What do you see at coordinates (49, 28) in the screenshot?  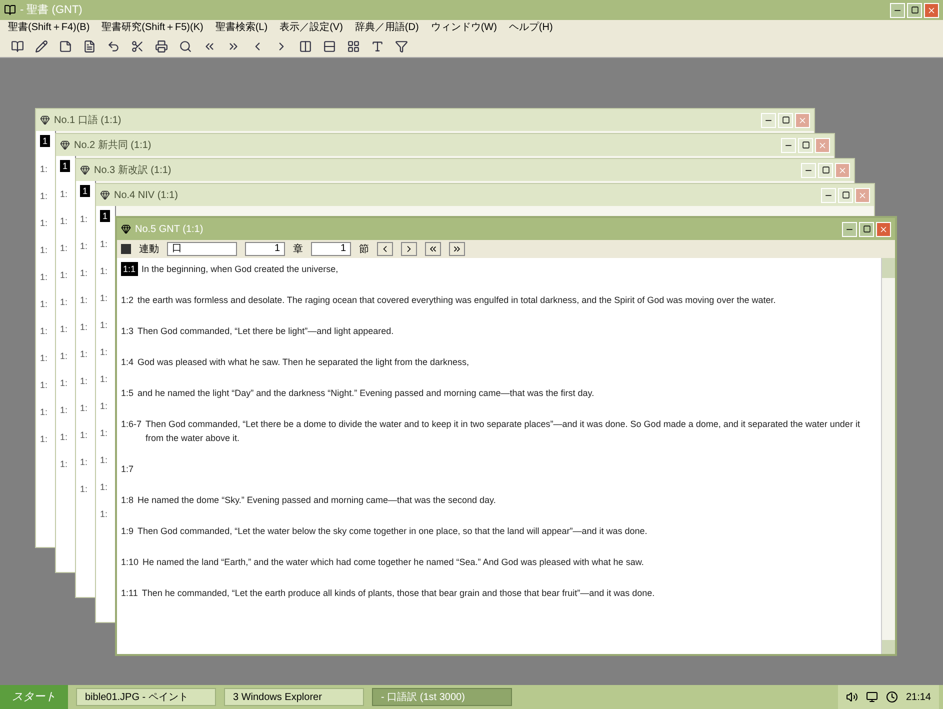 I see `menu-item: 聖書(Shift＋F4)(B)` at bounding box center [49, 28].